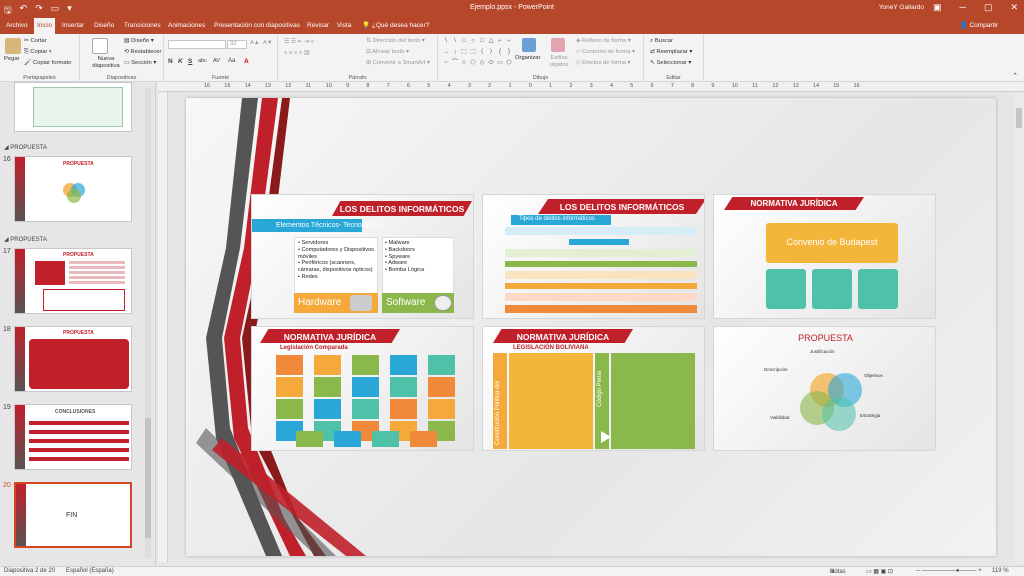 This screenshot has width=1024, height=576. I want to click on search-icon: ⌕, so click(652, 41).